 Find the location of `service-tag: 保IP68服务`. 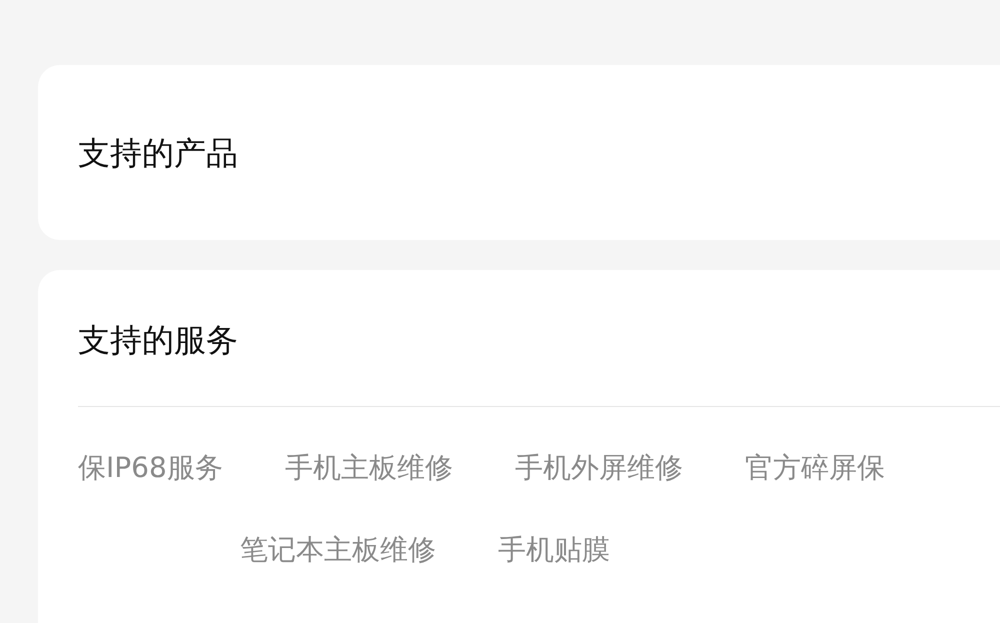

service-tag: 保IP68服务 is located at coordinates (150, 468).